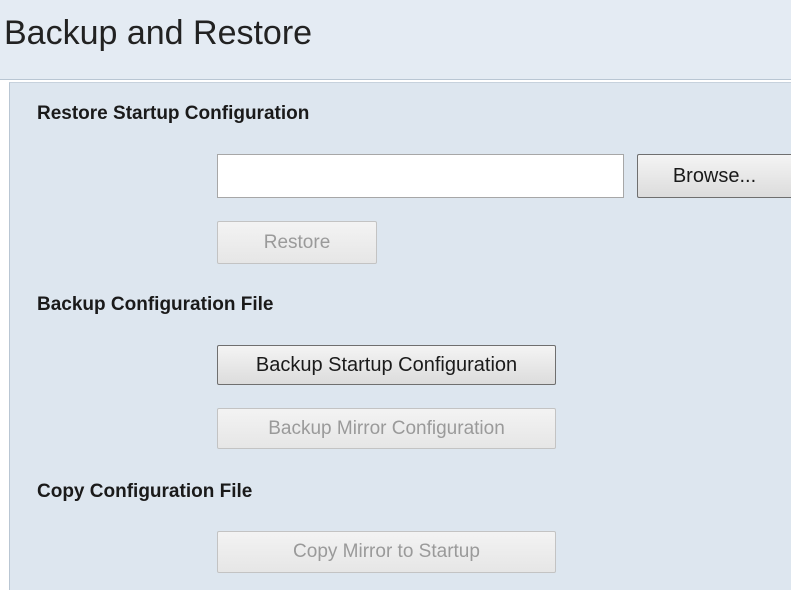 The image size is (791, 590). Describe the element at coordinates (420, 176) in the screenshot. I see `restore-file-input` at that location.